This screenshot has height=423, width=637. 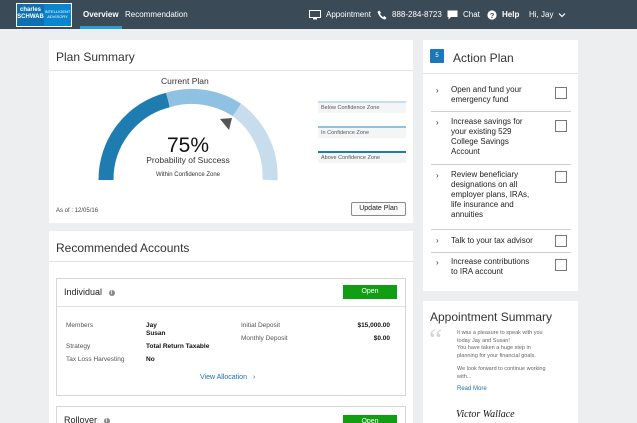 What do you see at coordinates (480, 99) in the screenshot?
I see `action-item-line: emergency fund` at bounding box center [480, 99].